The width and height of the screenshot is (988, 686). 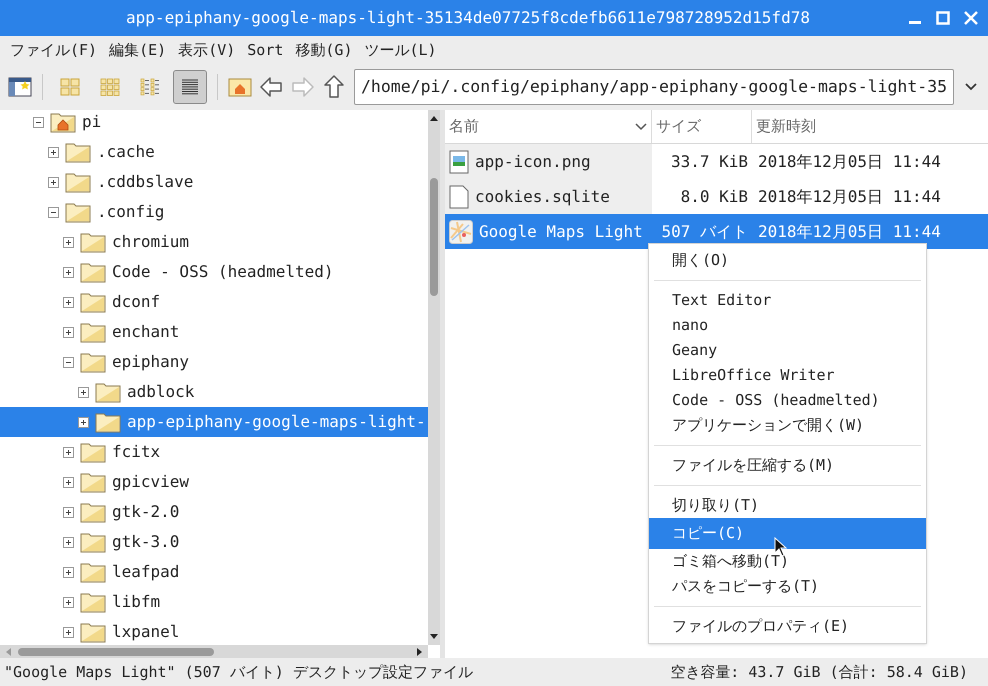 What do you see at coordinates (214, 631) in the screenshot?
I see `tree-item: lxpanel` at bounding box center [214, 631].